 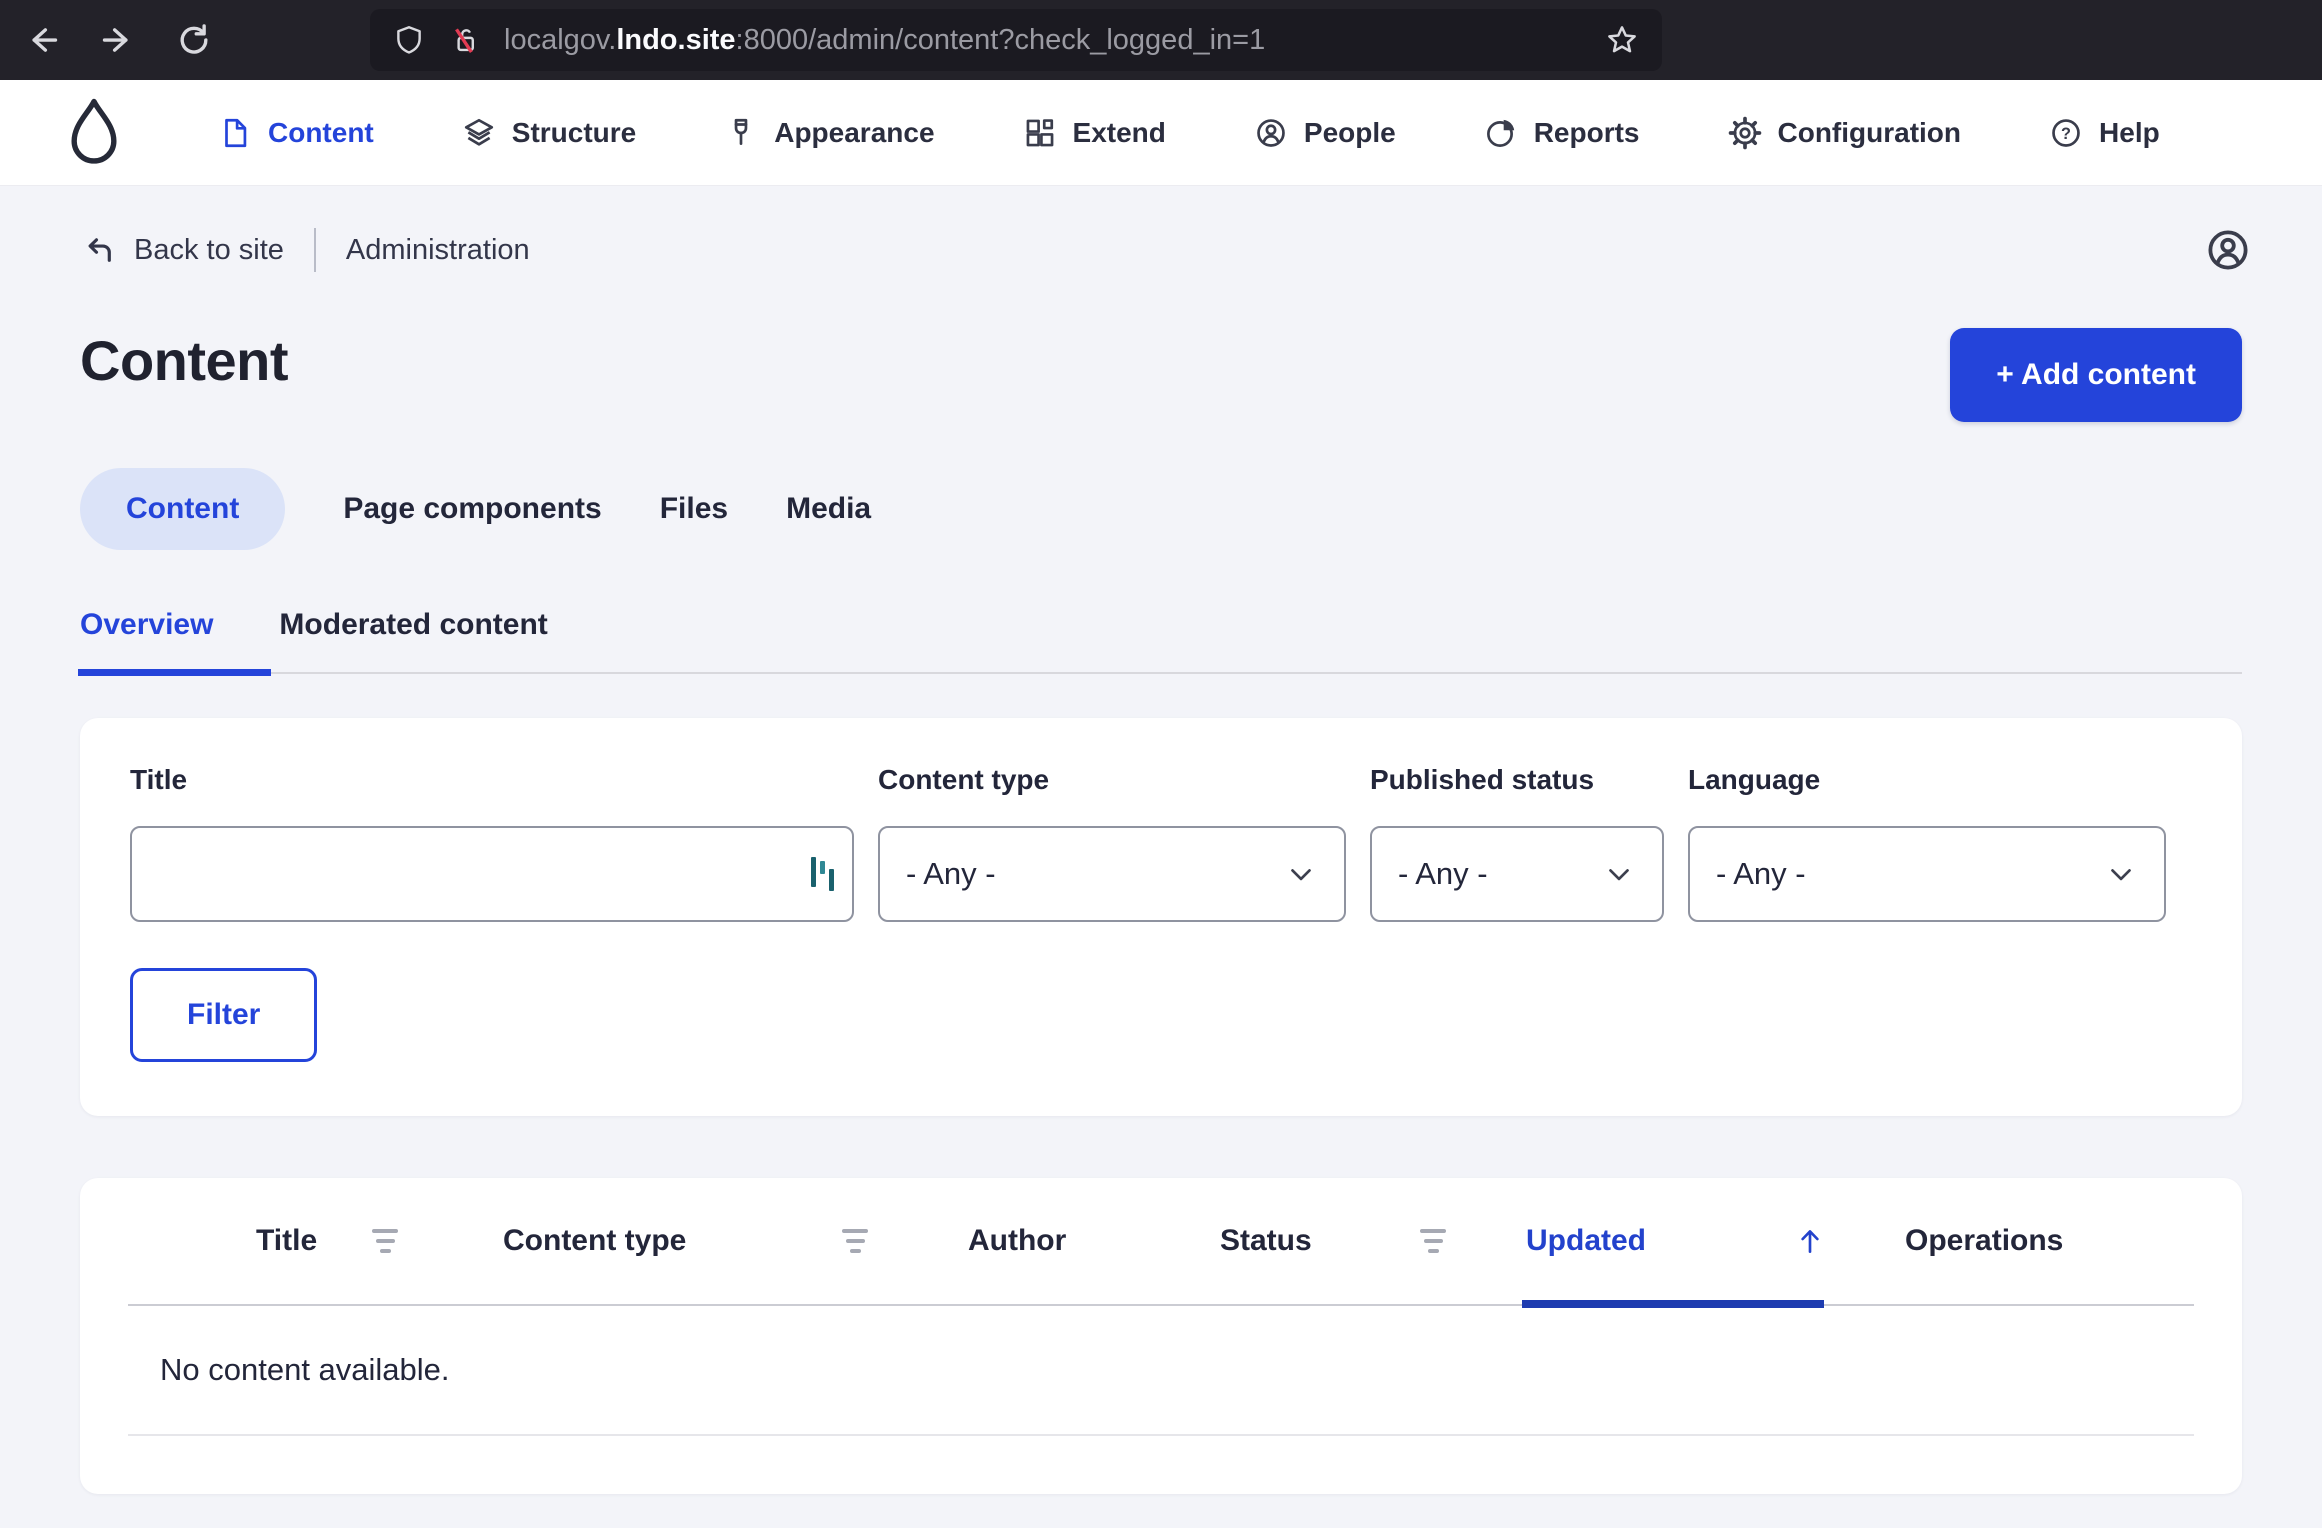 What do you see at coordinates (1482, 779) in the screenshot?
I see `published-status-filter-label: Published status` at bounding box center [1482, 779].